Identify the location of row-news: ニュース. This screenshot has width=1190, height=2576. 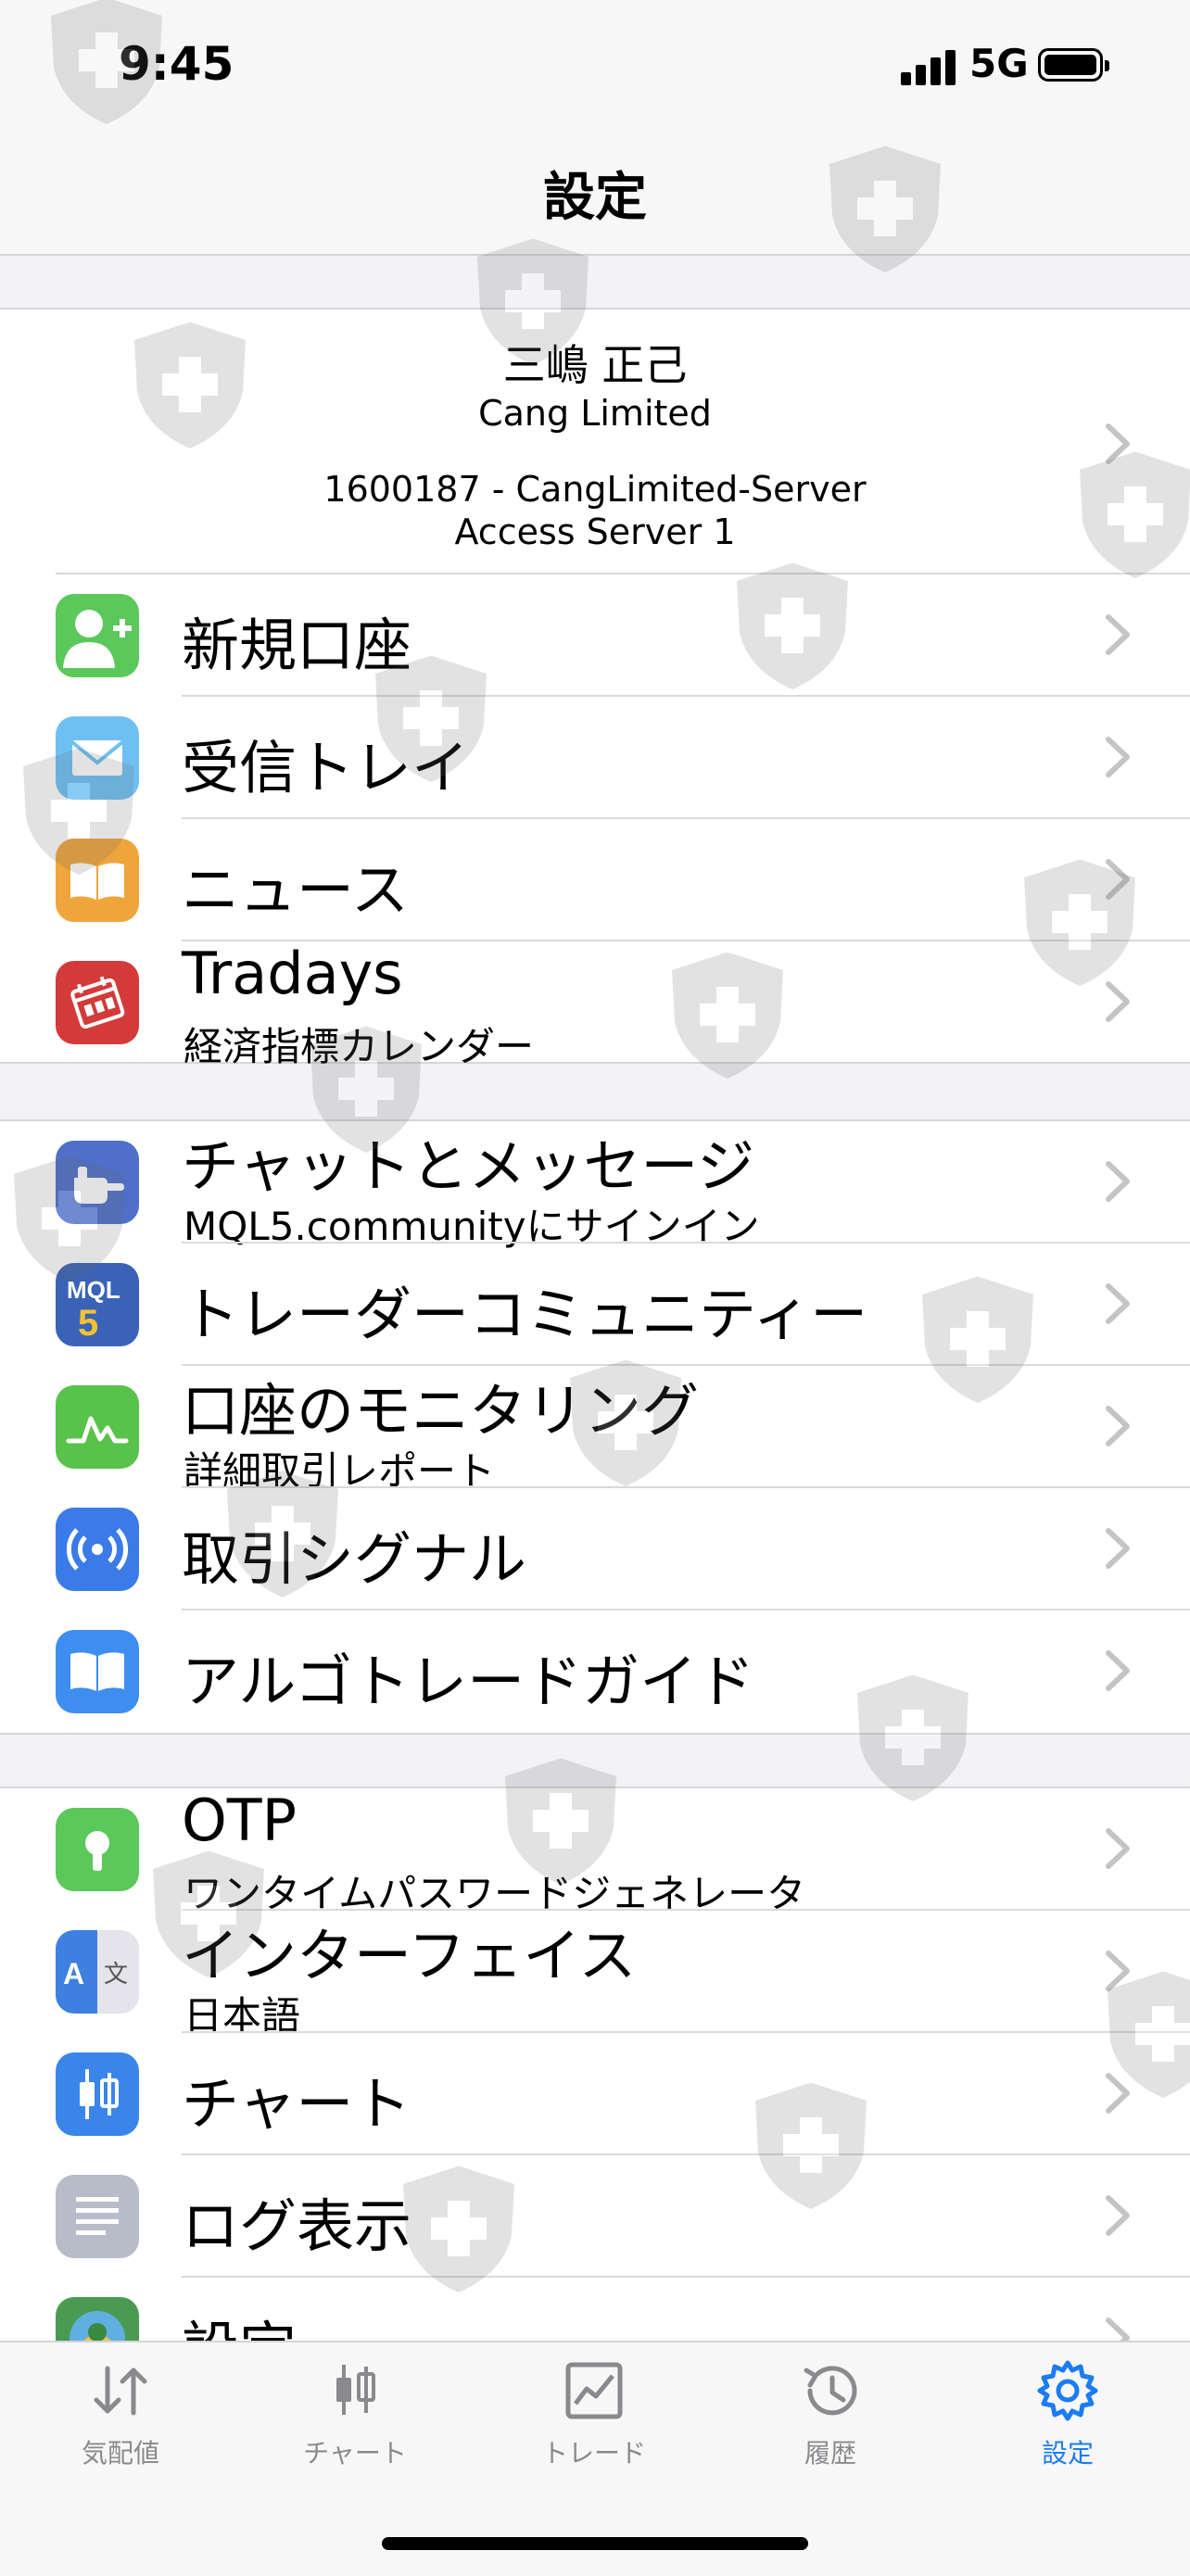
(595, 880).